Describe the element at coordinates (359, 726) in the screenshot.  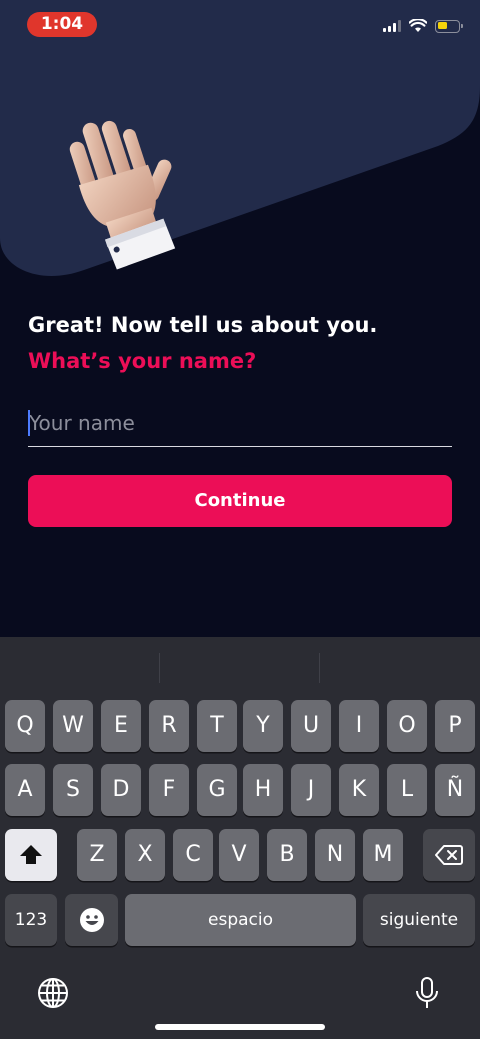
I see `key-i: I` at that location.